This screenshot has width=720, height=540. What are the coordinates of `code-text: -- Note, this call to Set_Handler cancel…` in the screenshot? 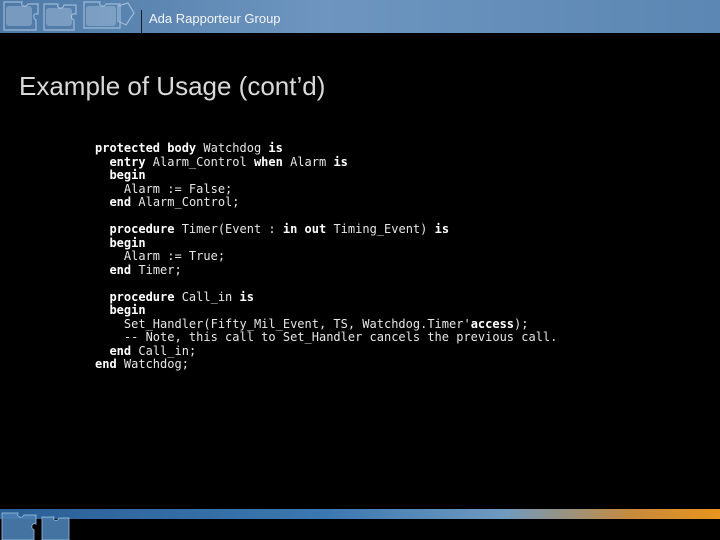 It's located at (326, 337).